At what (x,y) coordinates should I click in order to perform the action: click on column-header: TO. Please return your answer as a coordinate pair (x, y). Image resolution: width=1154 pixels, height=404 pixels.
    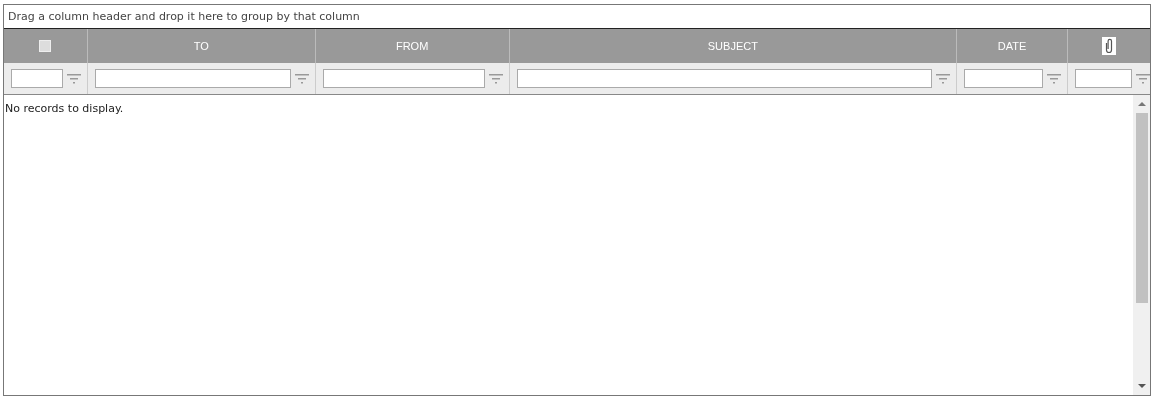
    Looking at the image, I should click on (201, 46).